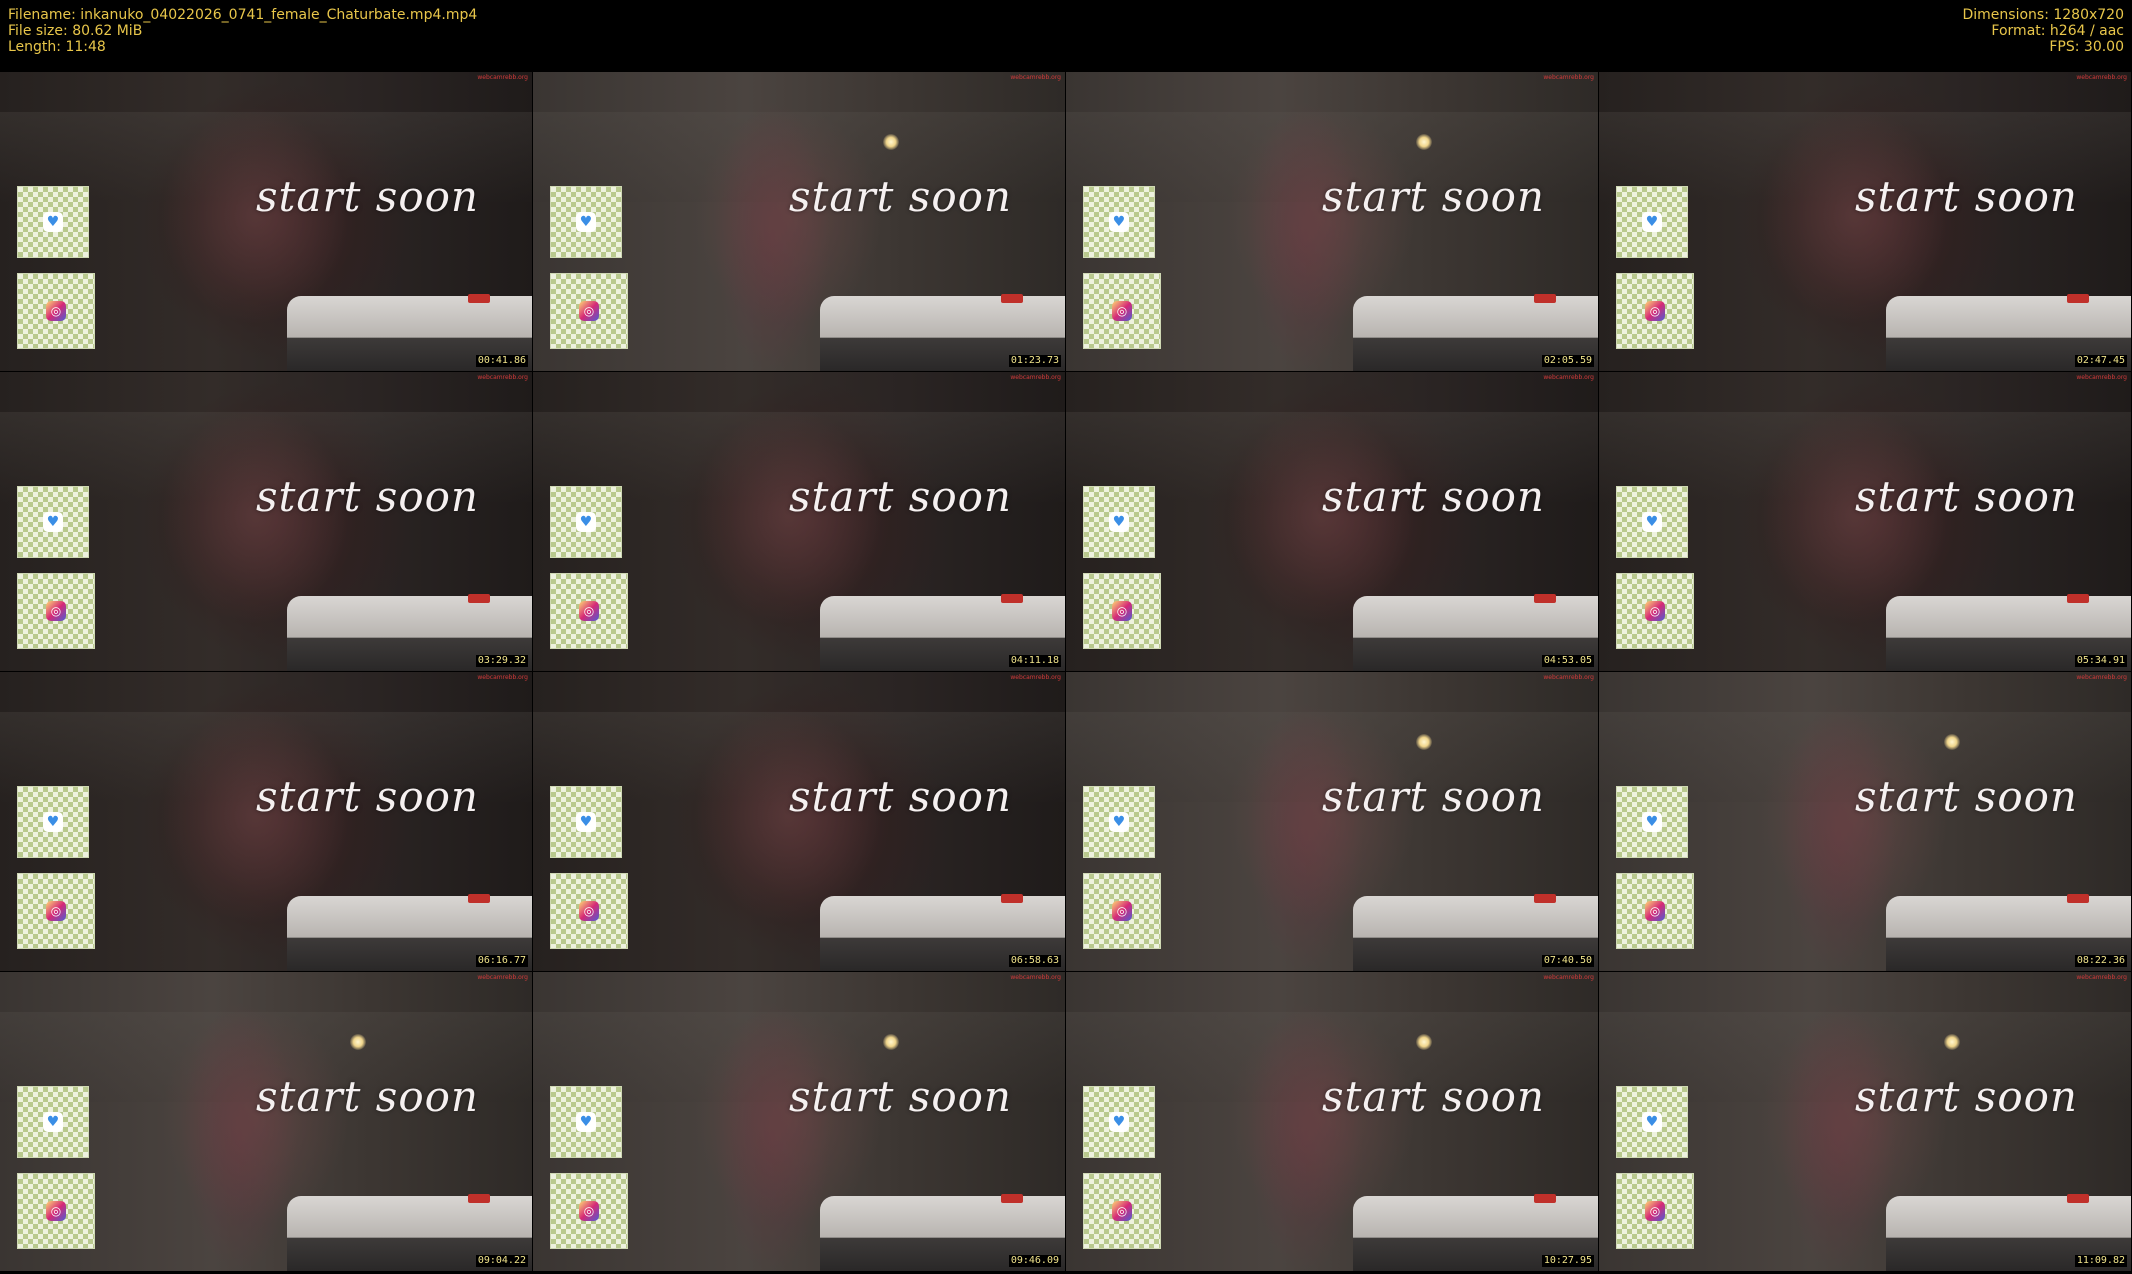  Describe the element at coordinates (266, 221) in the screenshot. I see `video-thumbnail: ♥ ◎ start soon webcamrebb.org 00:41.86` at that location.